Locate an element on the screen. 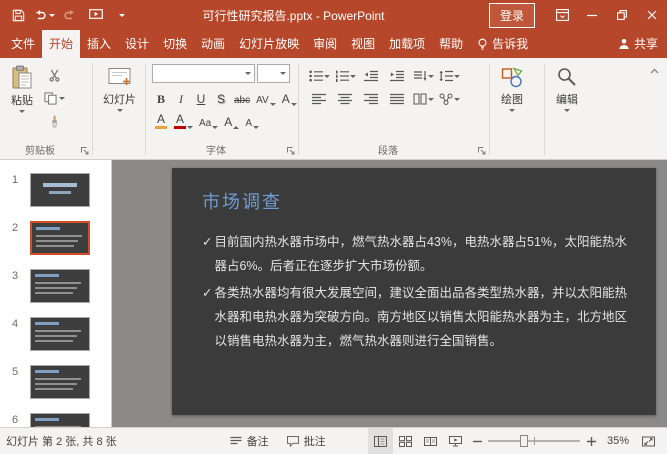 Image resolution: width=667 pixels, height=454 pixels. clear-formatting-button: A is located at coordinates (161, 119).